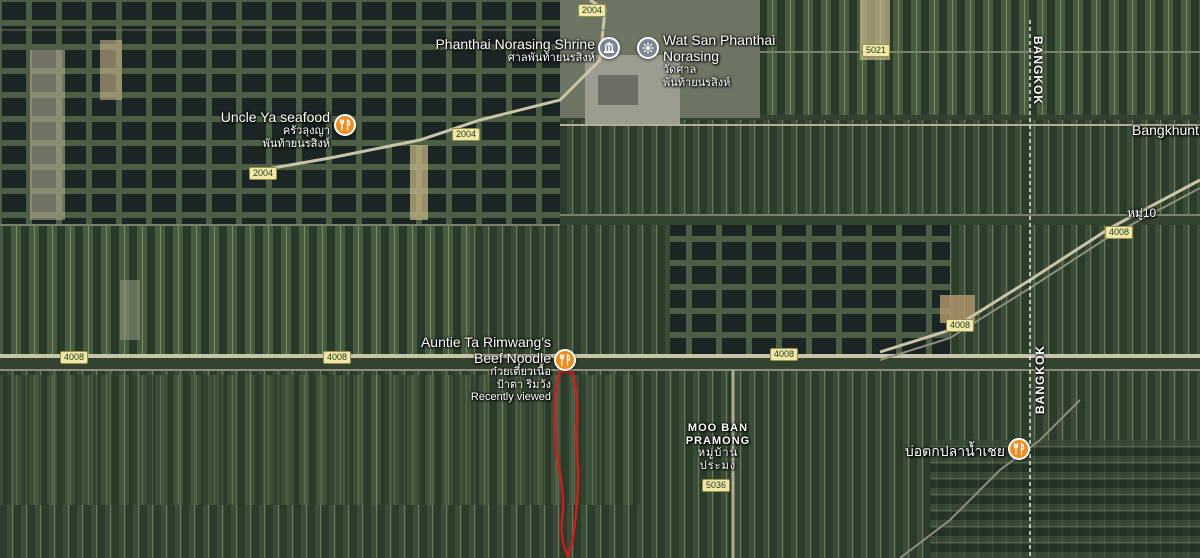 The width and height of the screenshot is (1200, 558). I want to click on area-line3: หมู่บ้าน, so click(718, 453).